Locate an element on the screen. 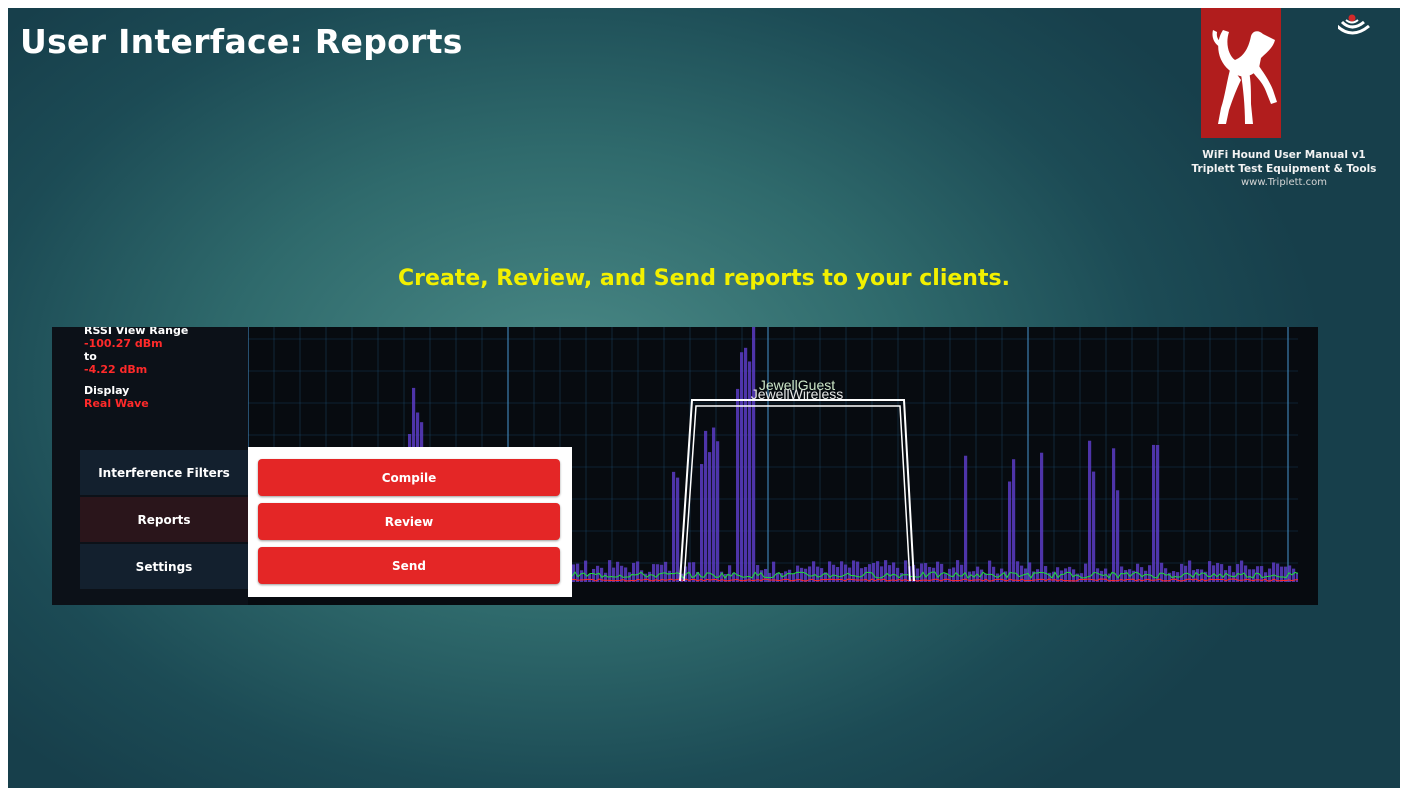 The width and height of the screenshot is (1408, 788). to-label: to is located at coordinates (90, 356).